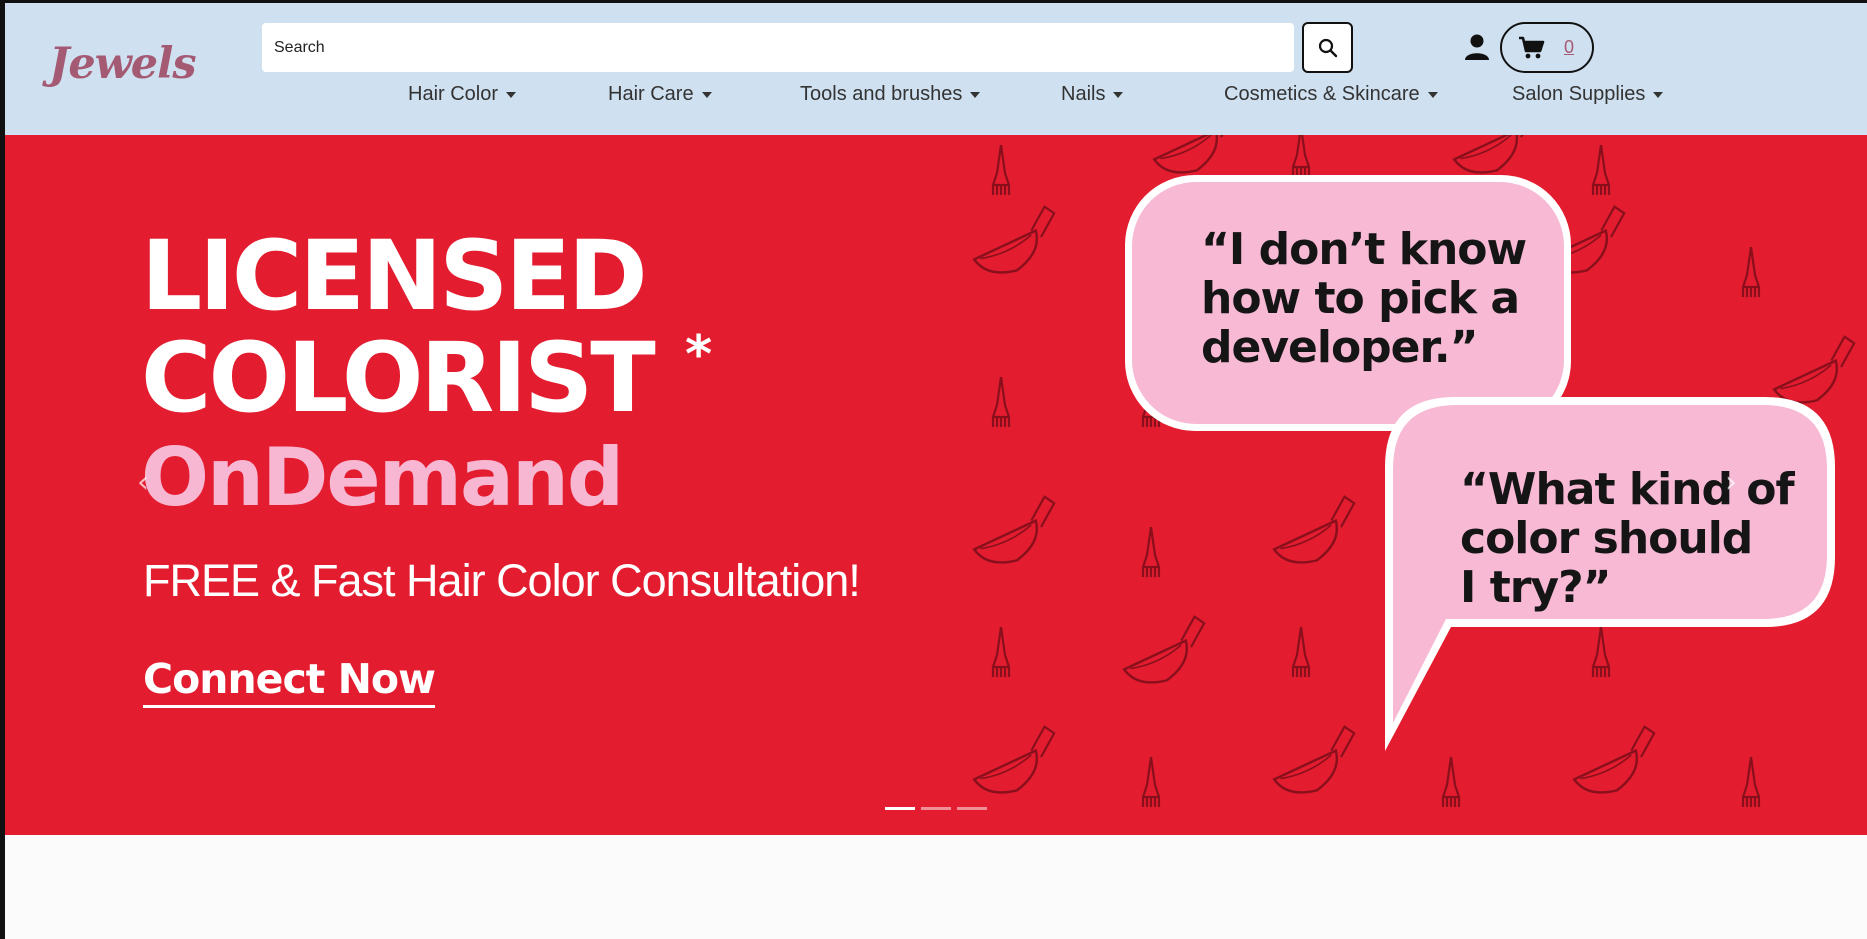 The width and height of the screenshot is (1867, 939). Describe the element at coordinates (394, 276) in the screenshot. I see `hero-title-line1: LICENSED` at that location.